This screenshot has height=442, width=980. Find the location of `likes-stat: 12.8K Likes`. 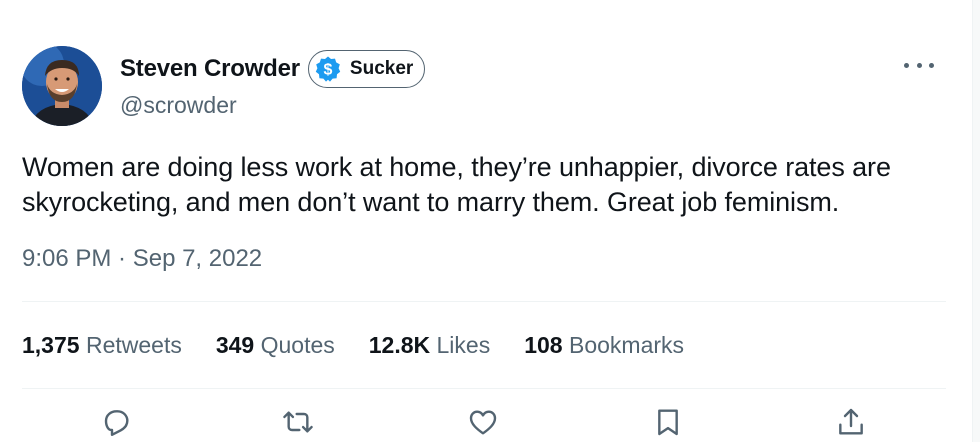

likes-stat: 12.8K Likes is located at coordinates (429, 345).